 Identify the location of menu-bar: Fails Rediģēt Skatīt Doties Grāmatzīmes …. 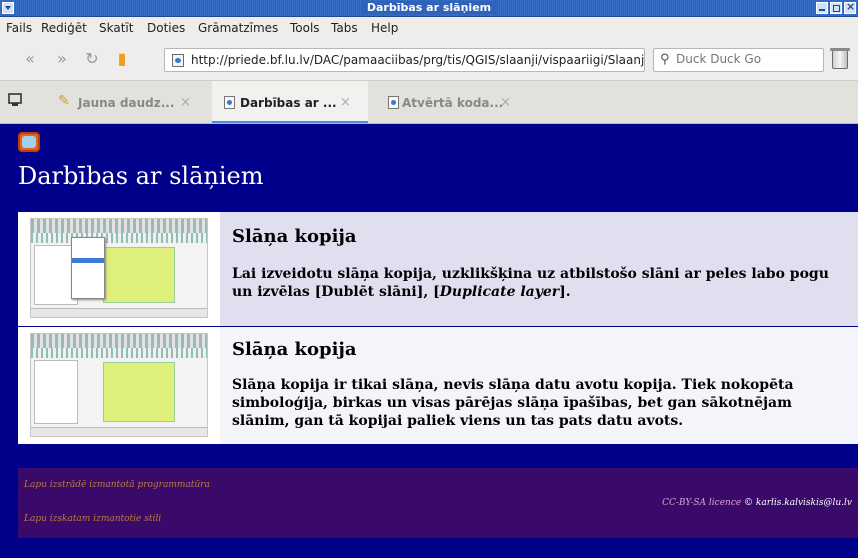
(429, 28).